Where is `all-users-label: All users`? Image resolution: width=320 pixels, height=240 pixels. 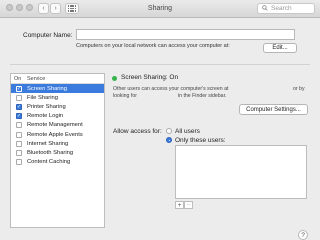 all-users-label: All users is located at coordinates (187, 131).